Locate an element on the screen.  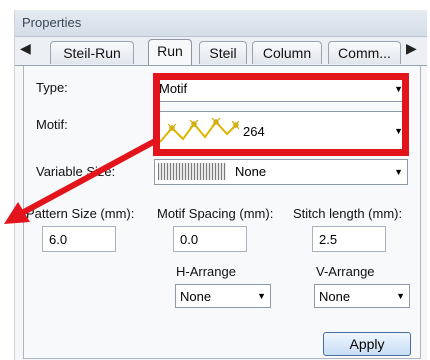
tab-scroll-right-icon: ▶ is located at coordinates (411, 48).